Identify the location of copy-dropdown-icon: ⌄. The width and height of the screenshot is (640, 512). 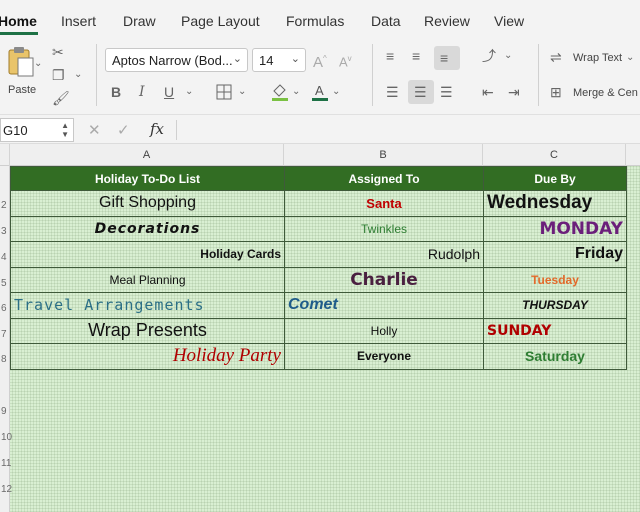
(78, 75).